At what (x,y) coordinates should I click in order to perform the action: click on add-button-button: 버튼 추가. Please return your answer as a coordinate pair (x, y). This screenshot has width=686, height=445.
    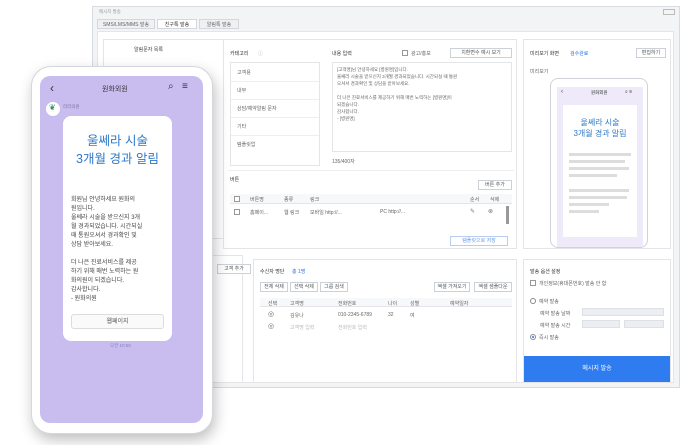
    Looking at the image, I should click on (495, 185).